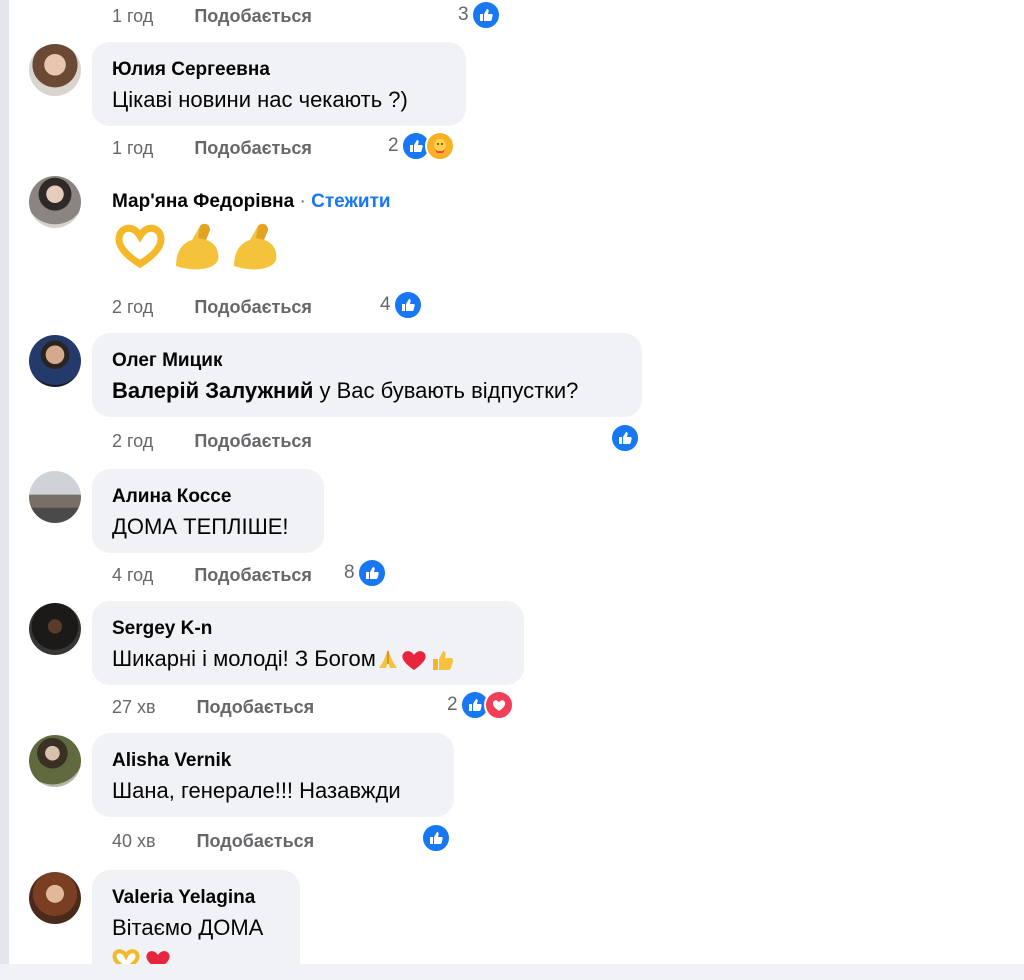 The width and height of the screenshot is (1024, 980). What do you see at coordinates (208, 511) in the screenshot?
I see `comment-bubble: Алина Коссе ДОМА ТЕПЛІШЕ!` at bounding box center [208, 511].